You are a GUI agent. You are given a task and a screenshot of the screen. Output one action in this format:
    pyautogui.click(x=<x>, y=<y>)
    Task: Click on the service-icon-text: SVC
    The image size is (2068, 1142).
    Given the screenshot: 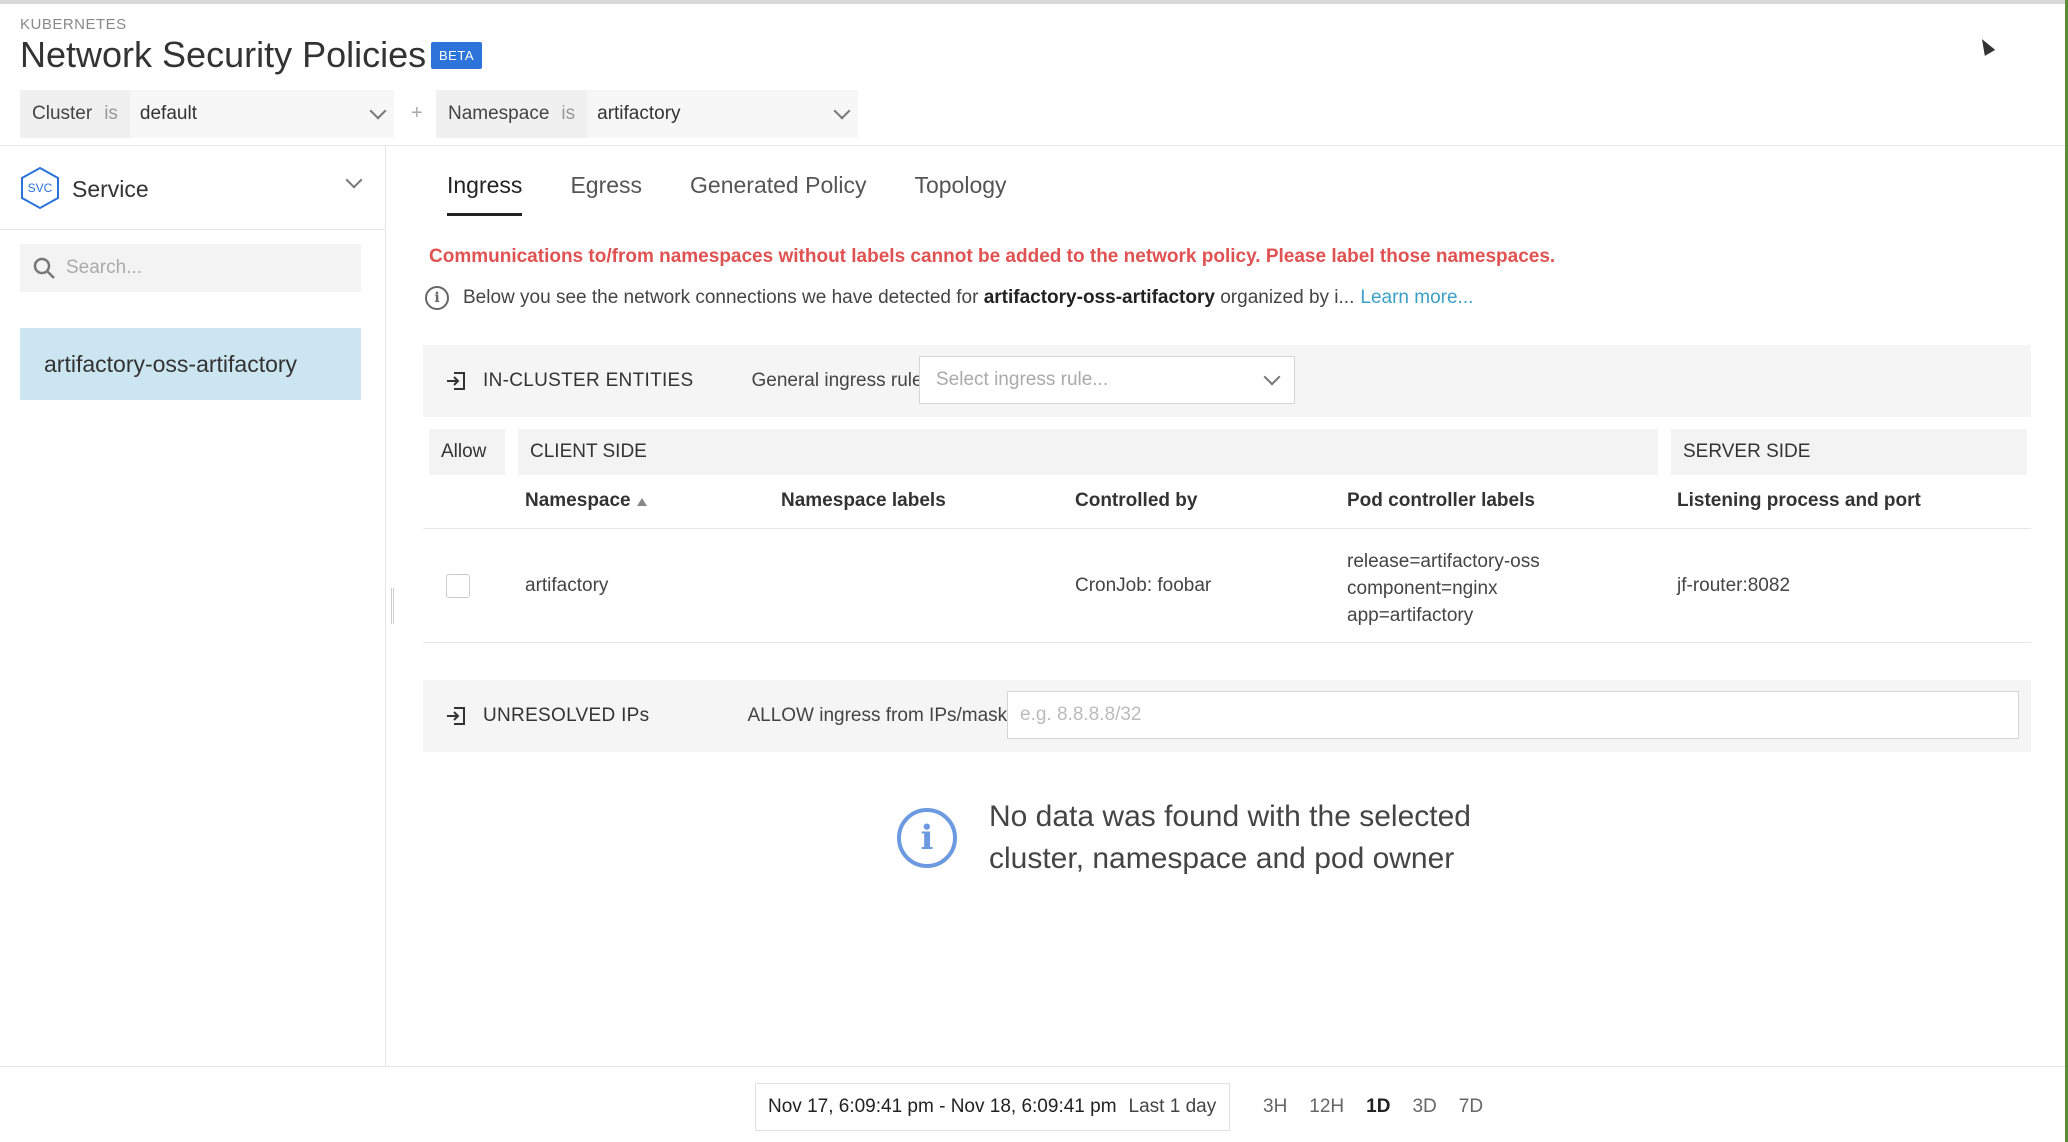 What is the action you would take?
    pyautogui.click(x=40, y=188)
    